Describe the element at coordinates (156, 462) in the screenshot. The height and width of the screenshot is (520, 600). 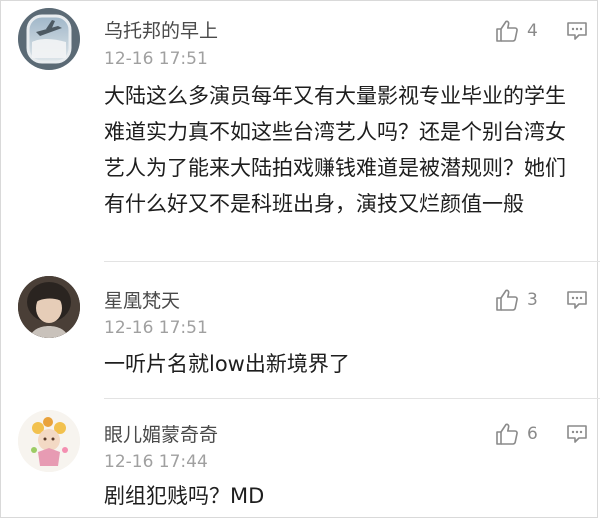
I see `comment-timestamp: 12-16 17:44` at that location.